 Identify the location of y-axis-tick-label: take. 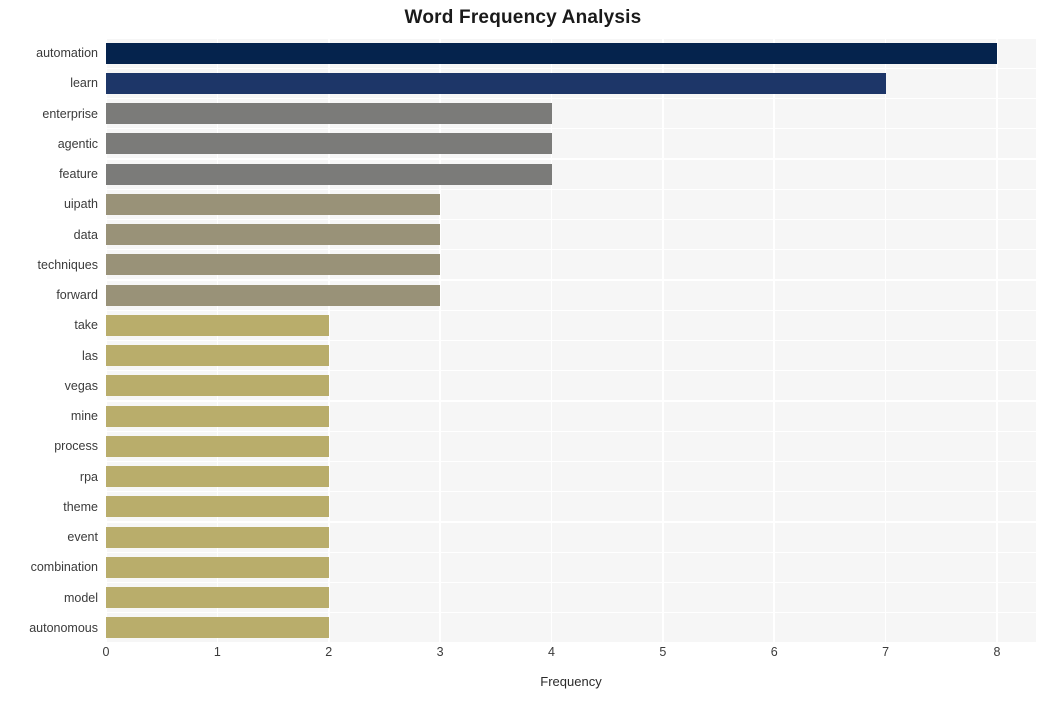
(86, 325).